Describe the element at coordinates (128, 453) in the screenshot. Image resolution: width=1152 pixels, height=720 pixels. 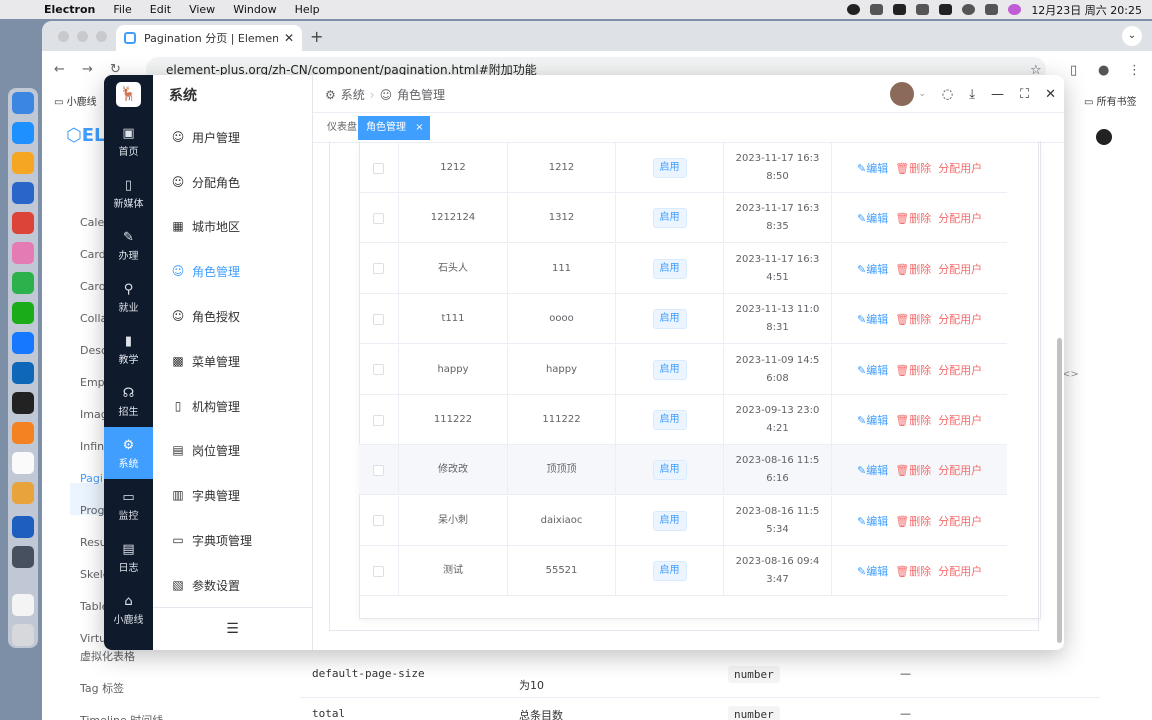
I see `rail-item-system: ⚙ 系统` at that location.